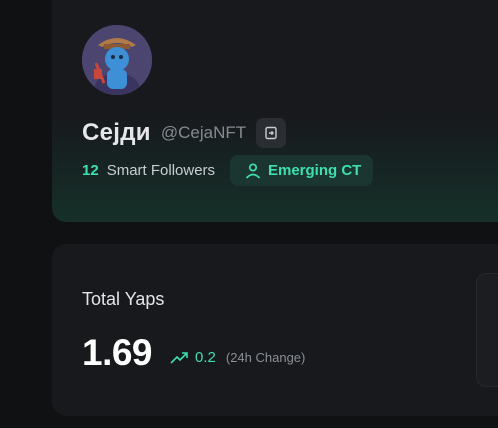 The height and width of the screenshot is (428, 498). I want to click on smart-followers: 12 Smart Followers, so click(148, 170).